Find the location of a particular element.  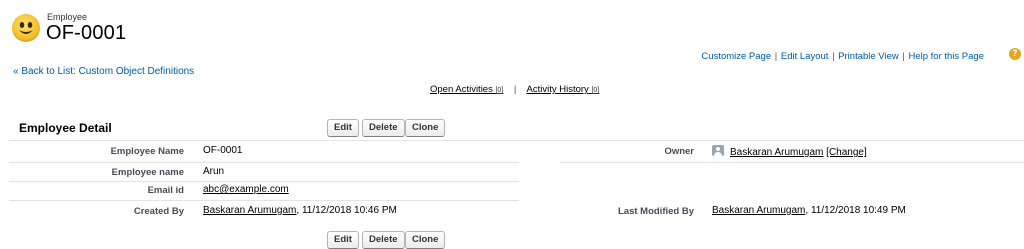

employee-name-value: OF-0001 is located at coordinates (223, 150).